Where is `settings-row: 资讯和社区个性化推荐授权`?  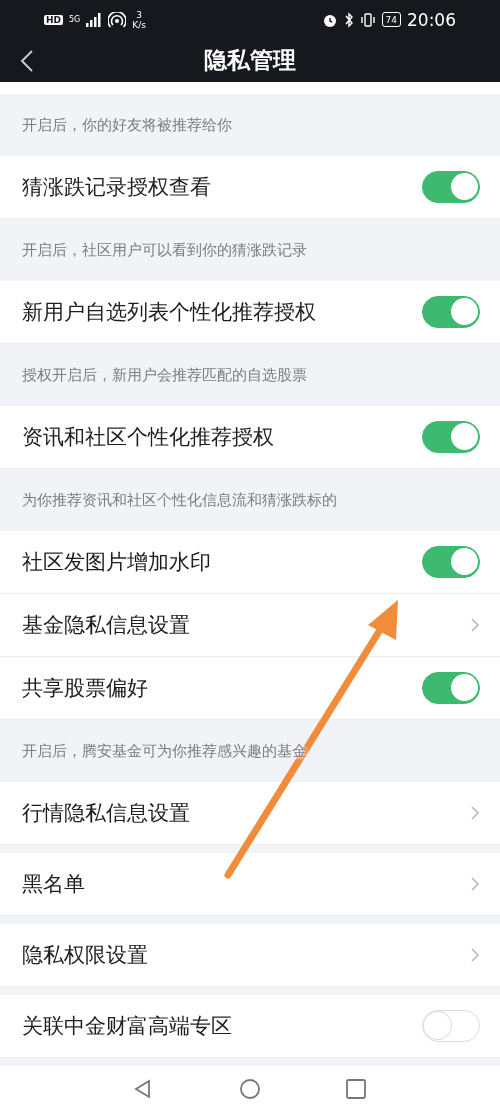 settings-row: 资讯和社区个性化推荐授权 is located at coordinates (250, 437).